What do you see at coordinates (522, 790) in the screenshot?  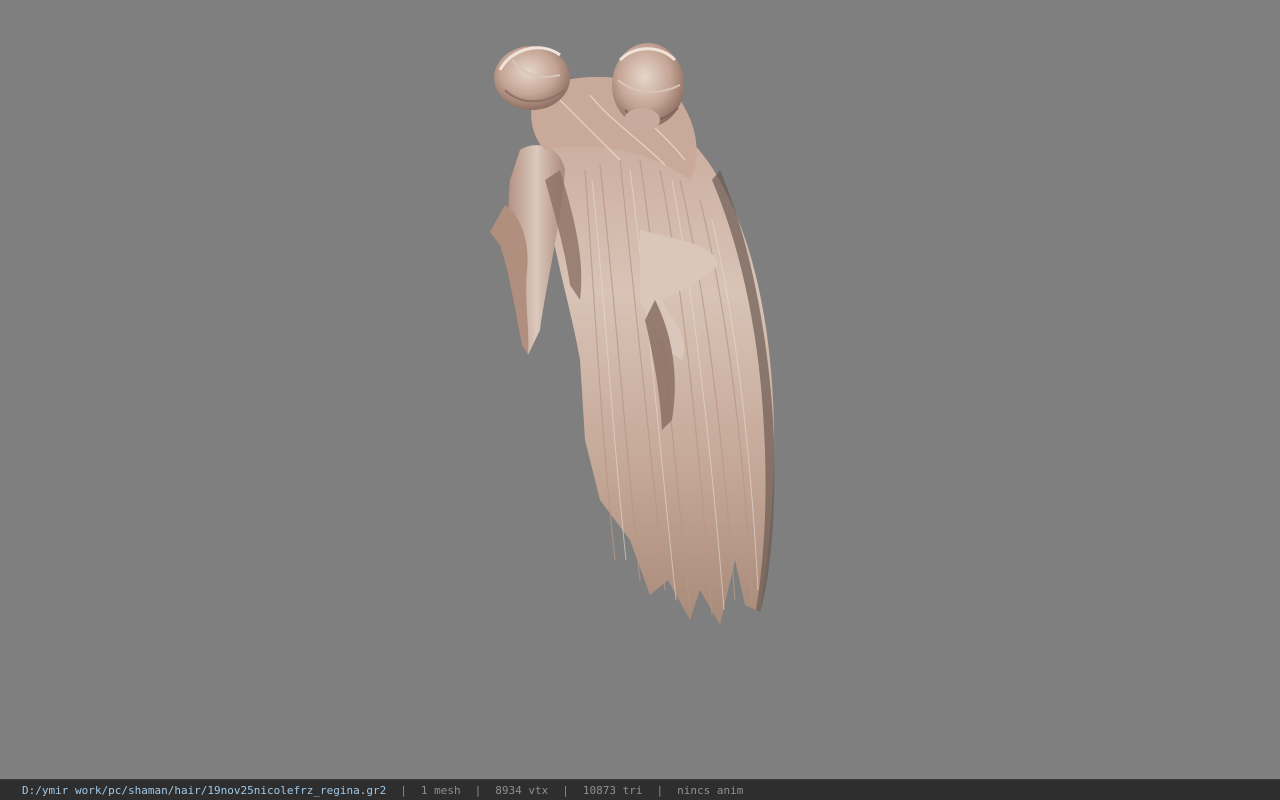 I see `vertex-count: 8934 vtx` at bounding box center [522, 790].